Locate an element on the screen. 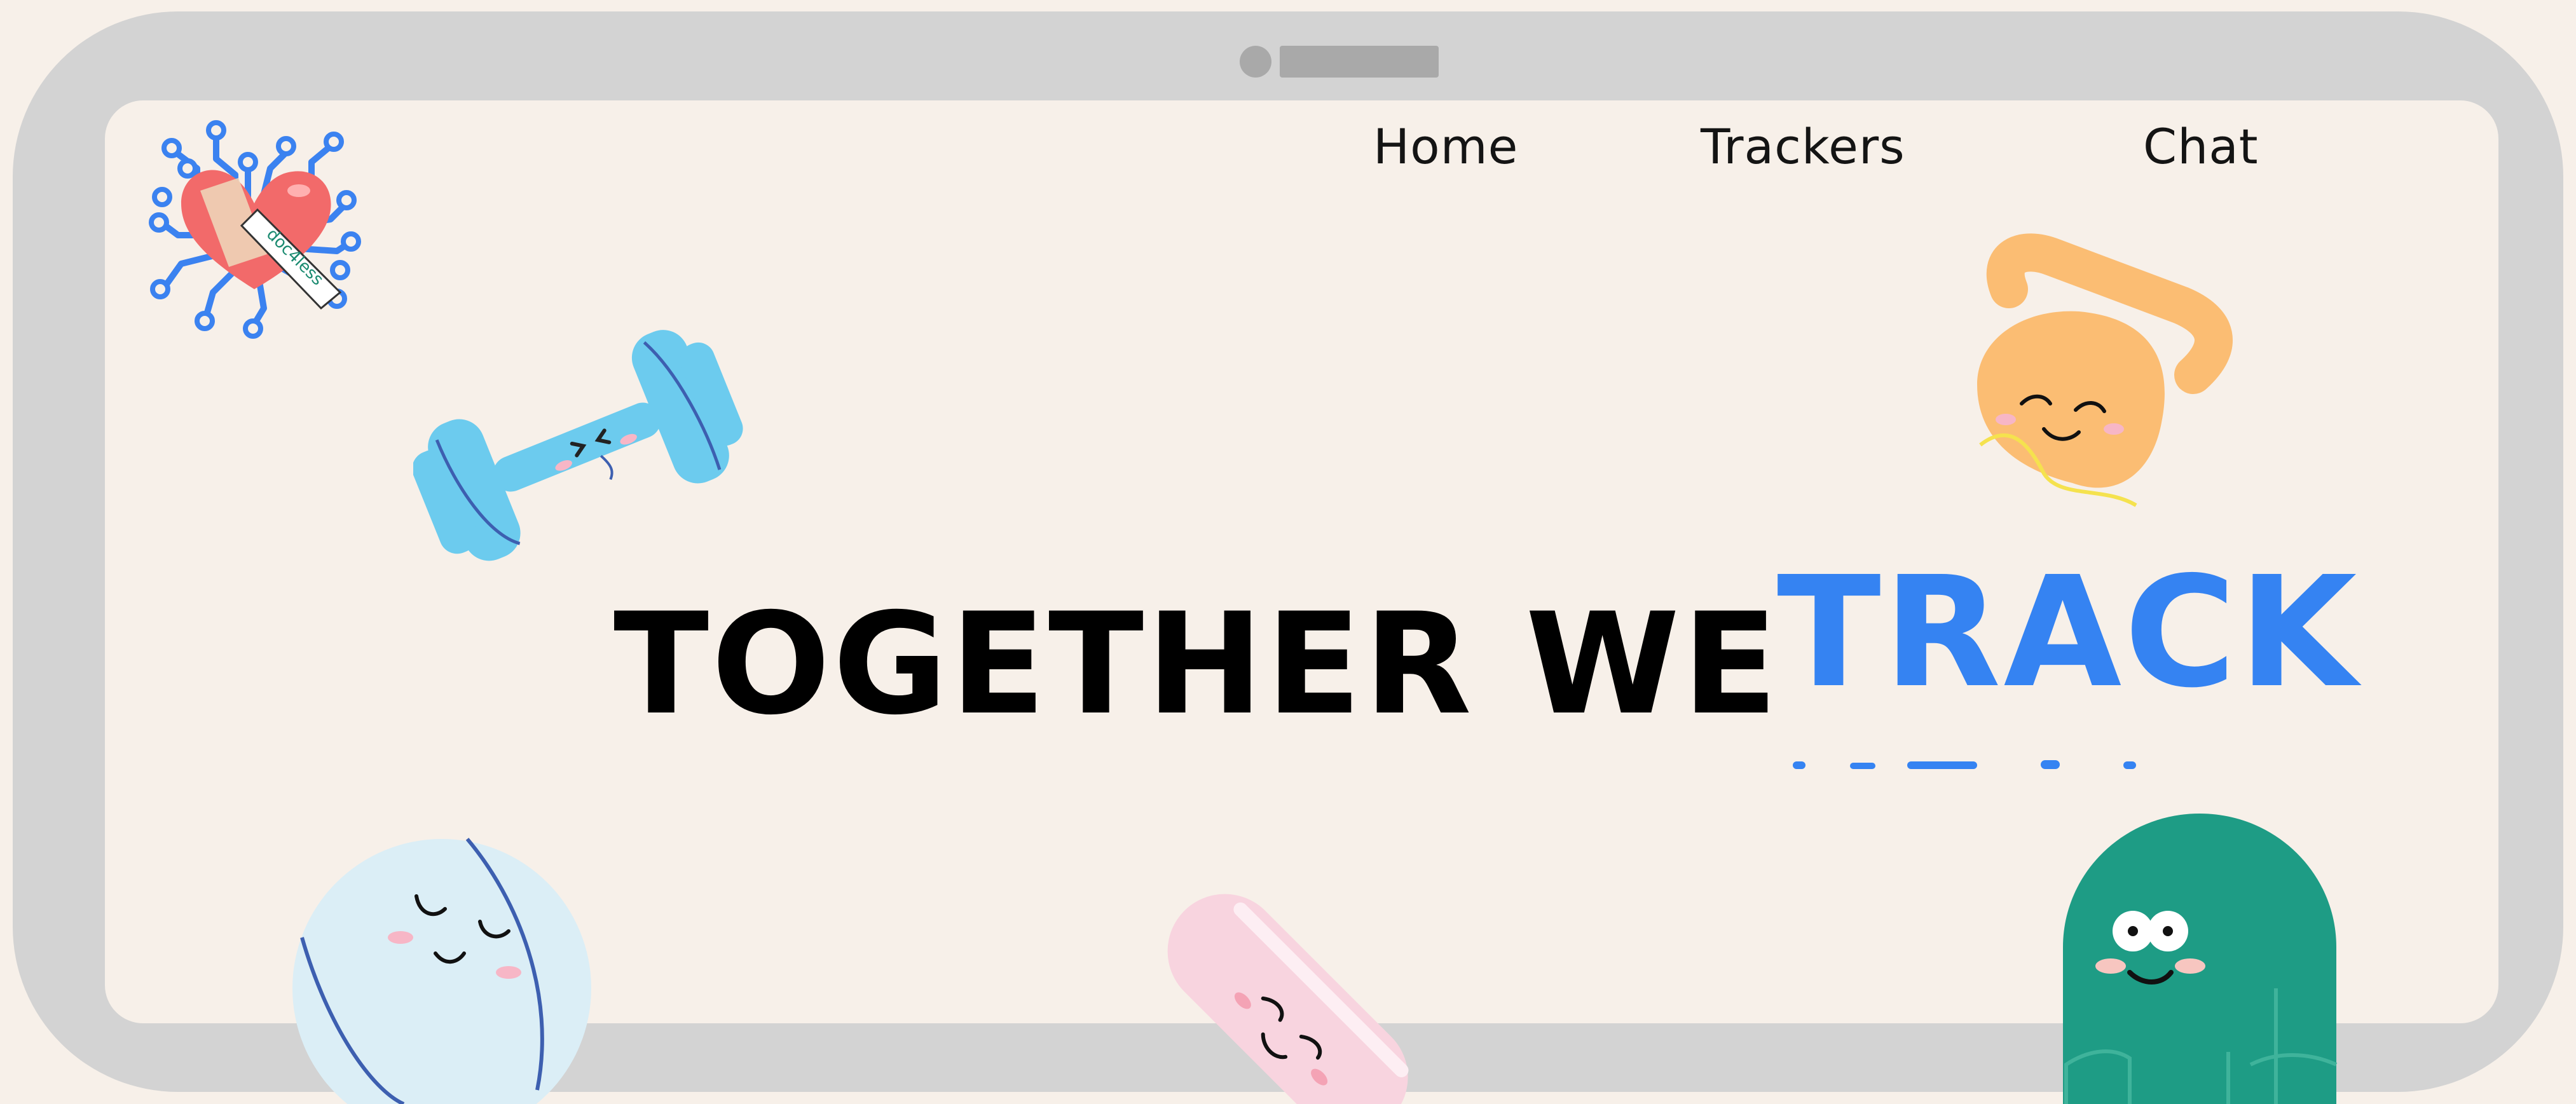  pill-icon is located at coordinates (1288, 999).